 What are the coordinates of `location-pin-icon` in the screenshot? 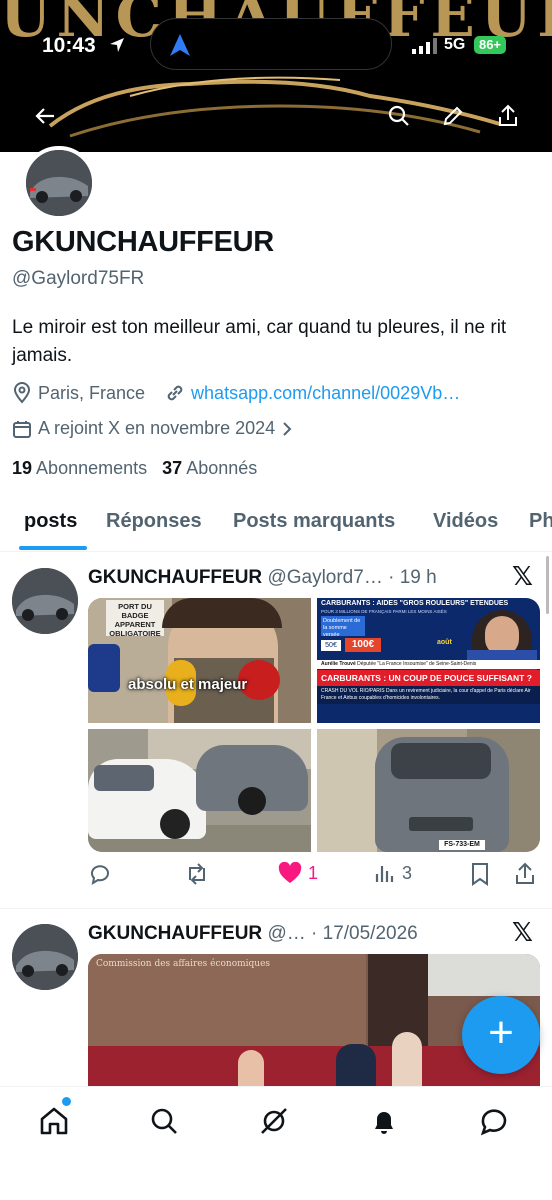 It's located at (22, 393).